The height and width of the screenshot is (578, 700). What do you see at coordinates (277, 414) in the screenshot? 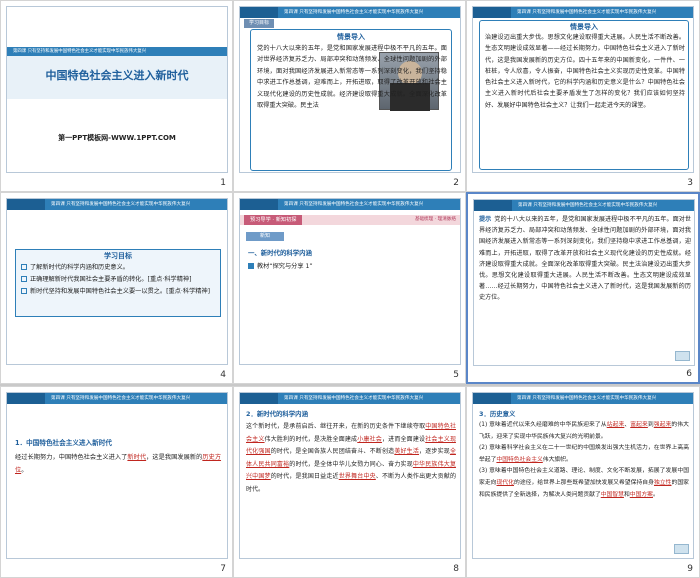
I see `point-heading: 2．新时代的科学内涵` at bounding box center [277, 414].